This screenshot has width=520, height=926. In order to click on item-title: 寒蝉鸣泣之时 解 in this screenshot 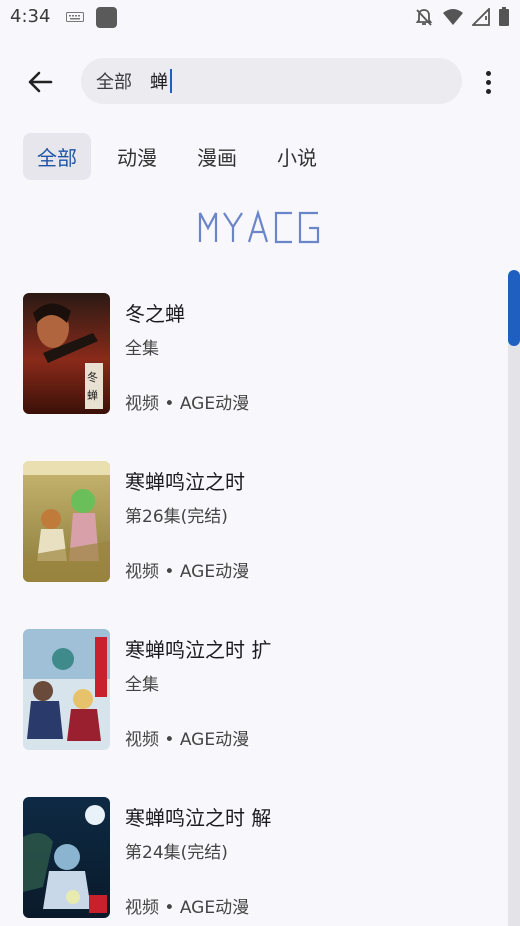, I will do `click(198, 818)`.